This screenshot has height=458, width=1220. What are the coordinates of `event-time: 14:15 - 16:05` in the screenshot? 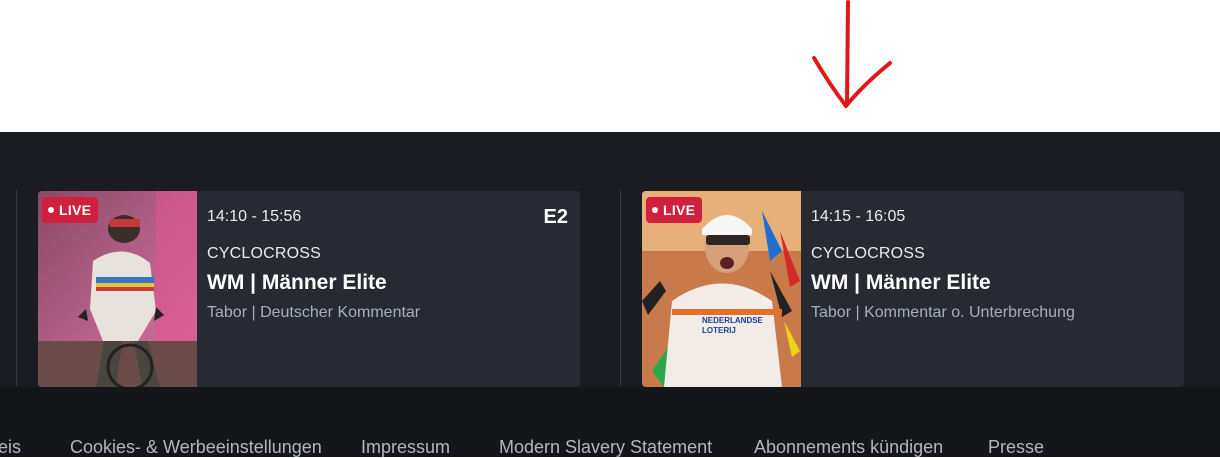 It's located at (858, 216).